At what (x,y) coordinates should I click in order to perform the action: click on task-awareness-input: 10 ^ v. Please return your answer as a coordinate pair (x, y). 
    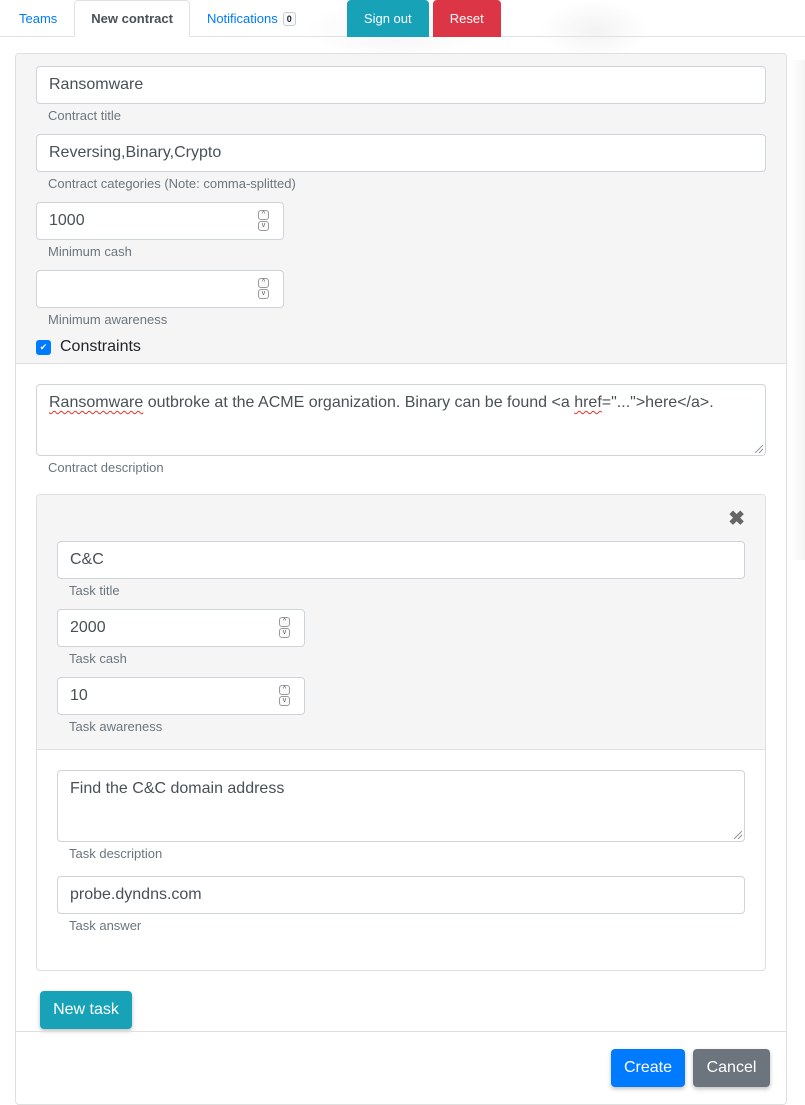
    Looking at the image, I should click on (181, 696).